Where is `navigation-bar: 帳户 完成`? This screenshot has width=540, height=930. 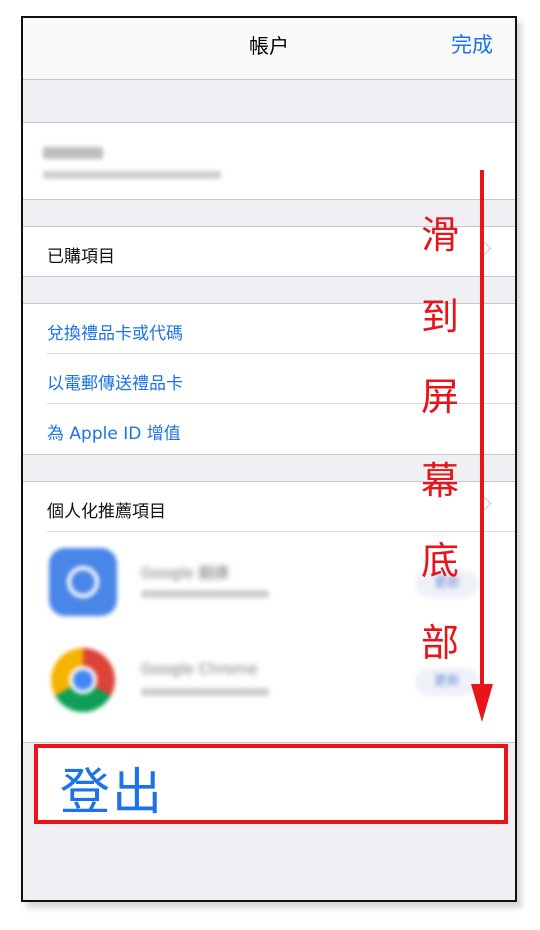 navigation-bar: 帳户 完成 is located at coordinates (269, 49).